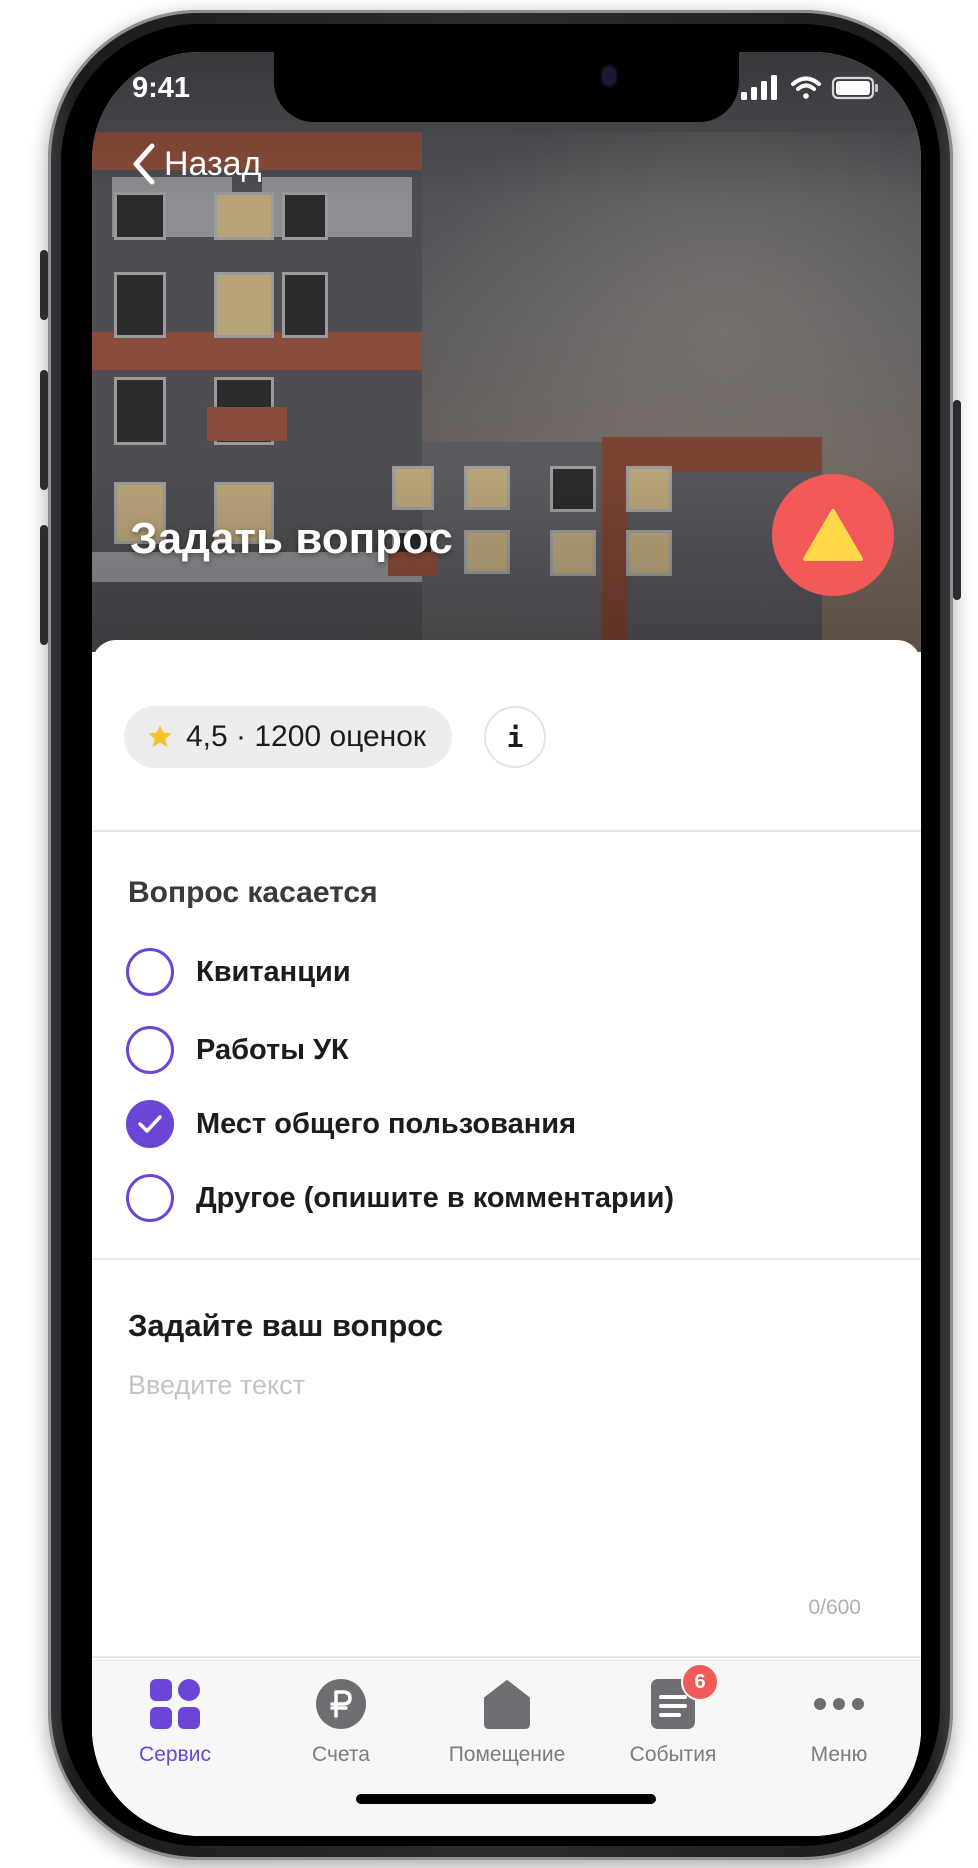  I want to click on info-button: i, so click(515, 737).